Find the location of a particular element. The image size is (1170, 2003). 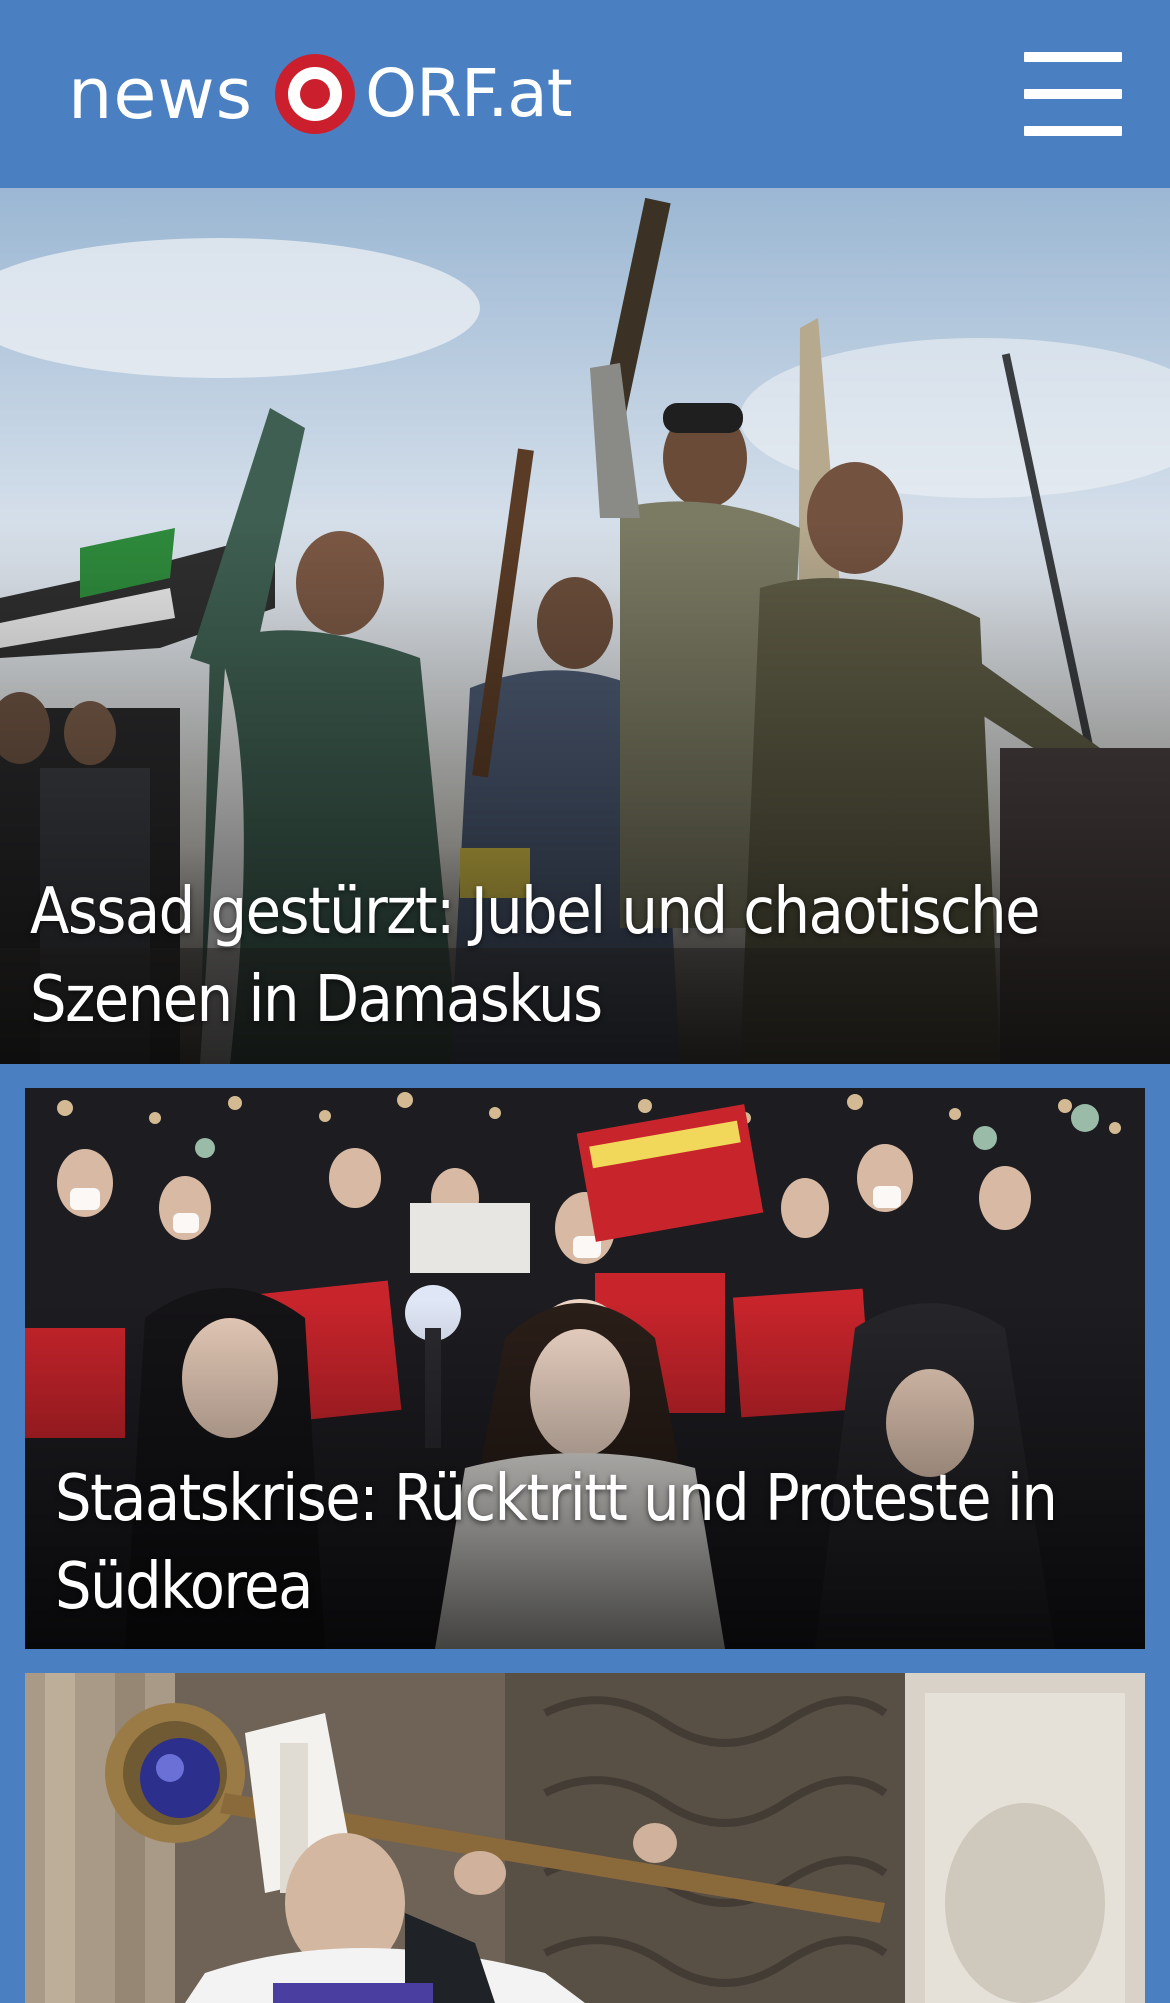

top-bar: news ORF.at is located at coordinates (585, 94).